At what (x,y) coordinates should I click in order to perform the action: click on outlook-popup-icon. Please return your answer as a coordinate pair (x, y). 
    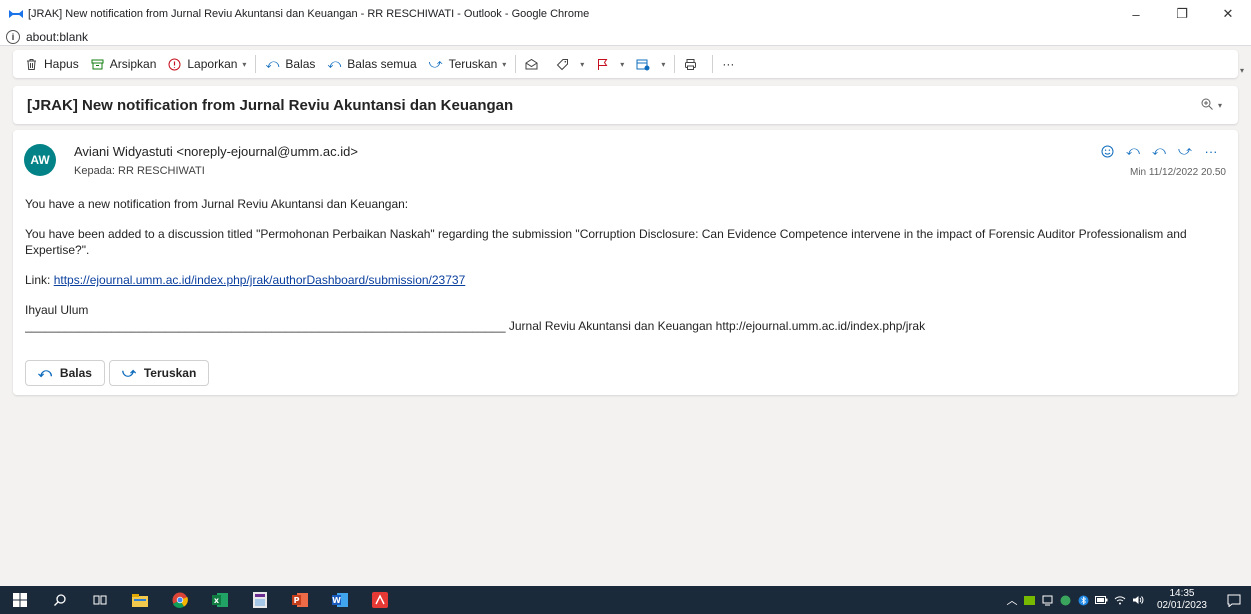
    Looking at the image, I should click on (16, 14).